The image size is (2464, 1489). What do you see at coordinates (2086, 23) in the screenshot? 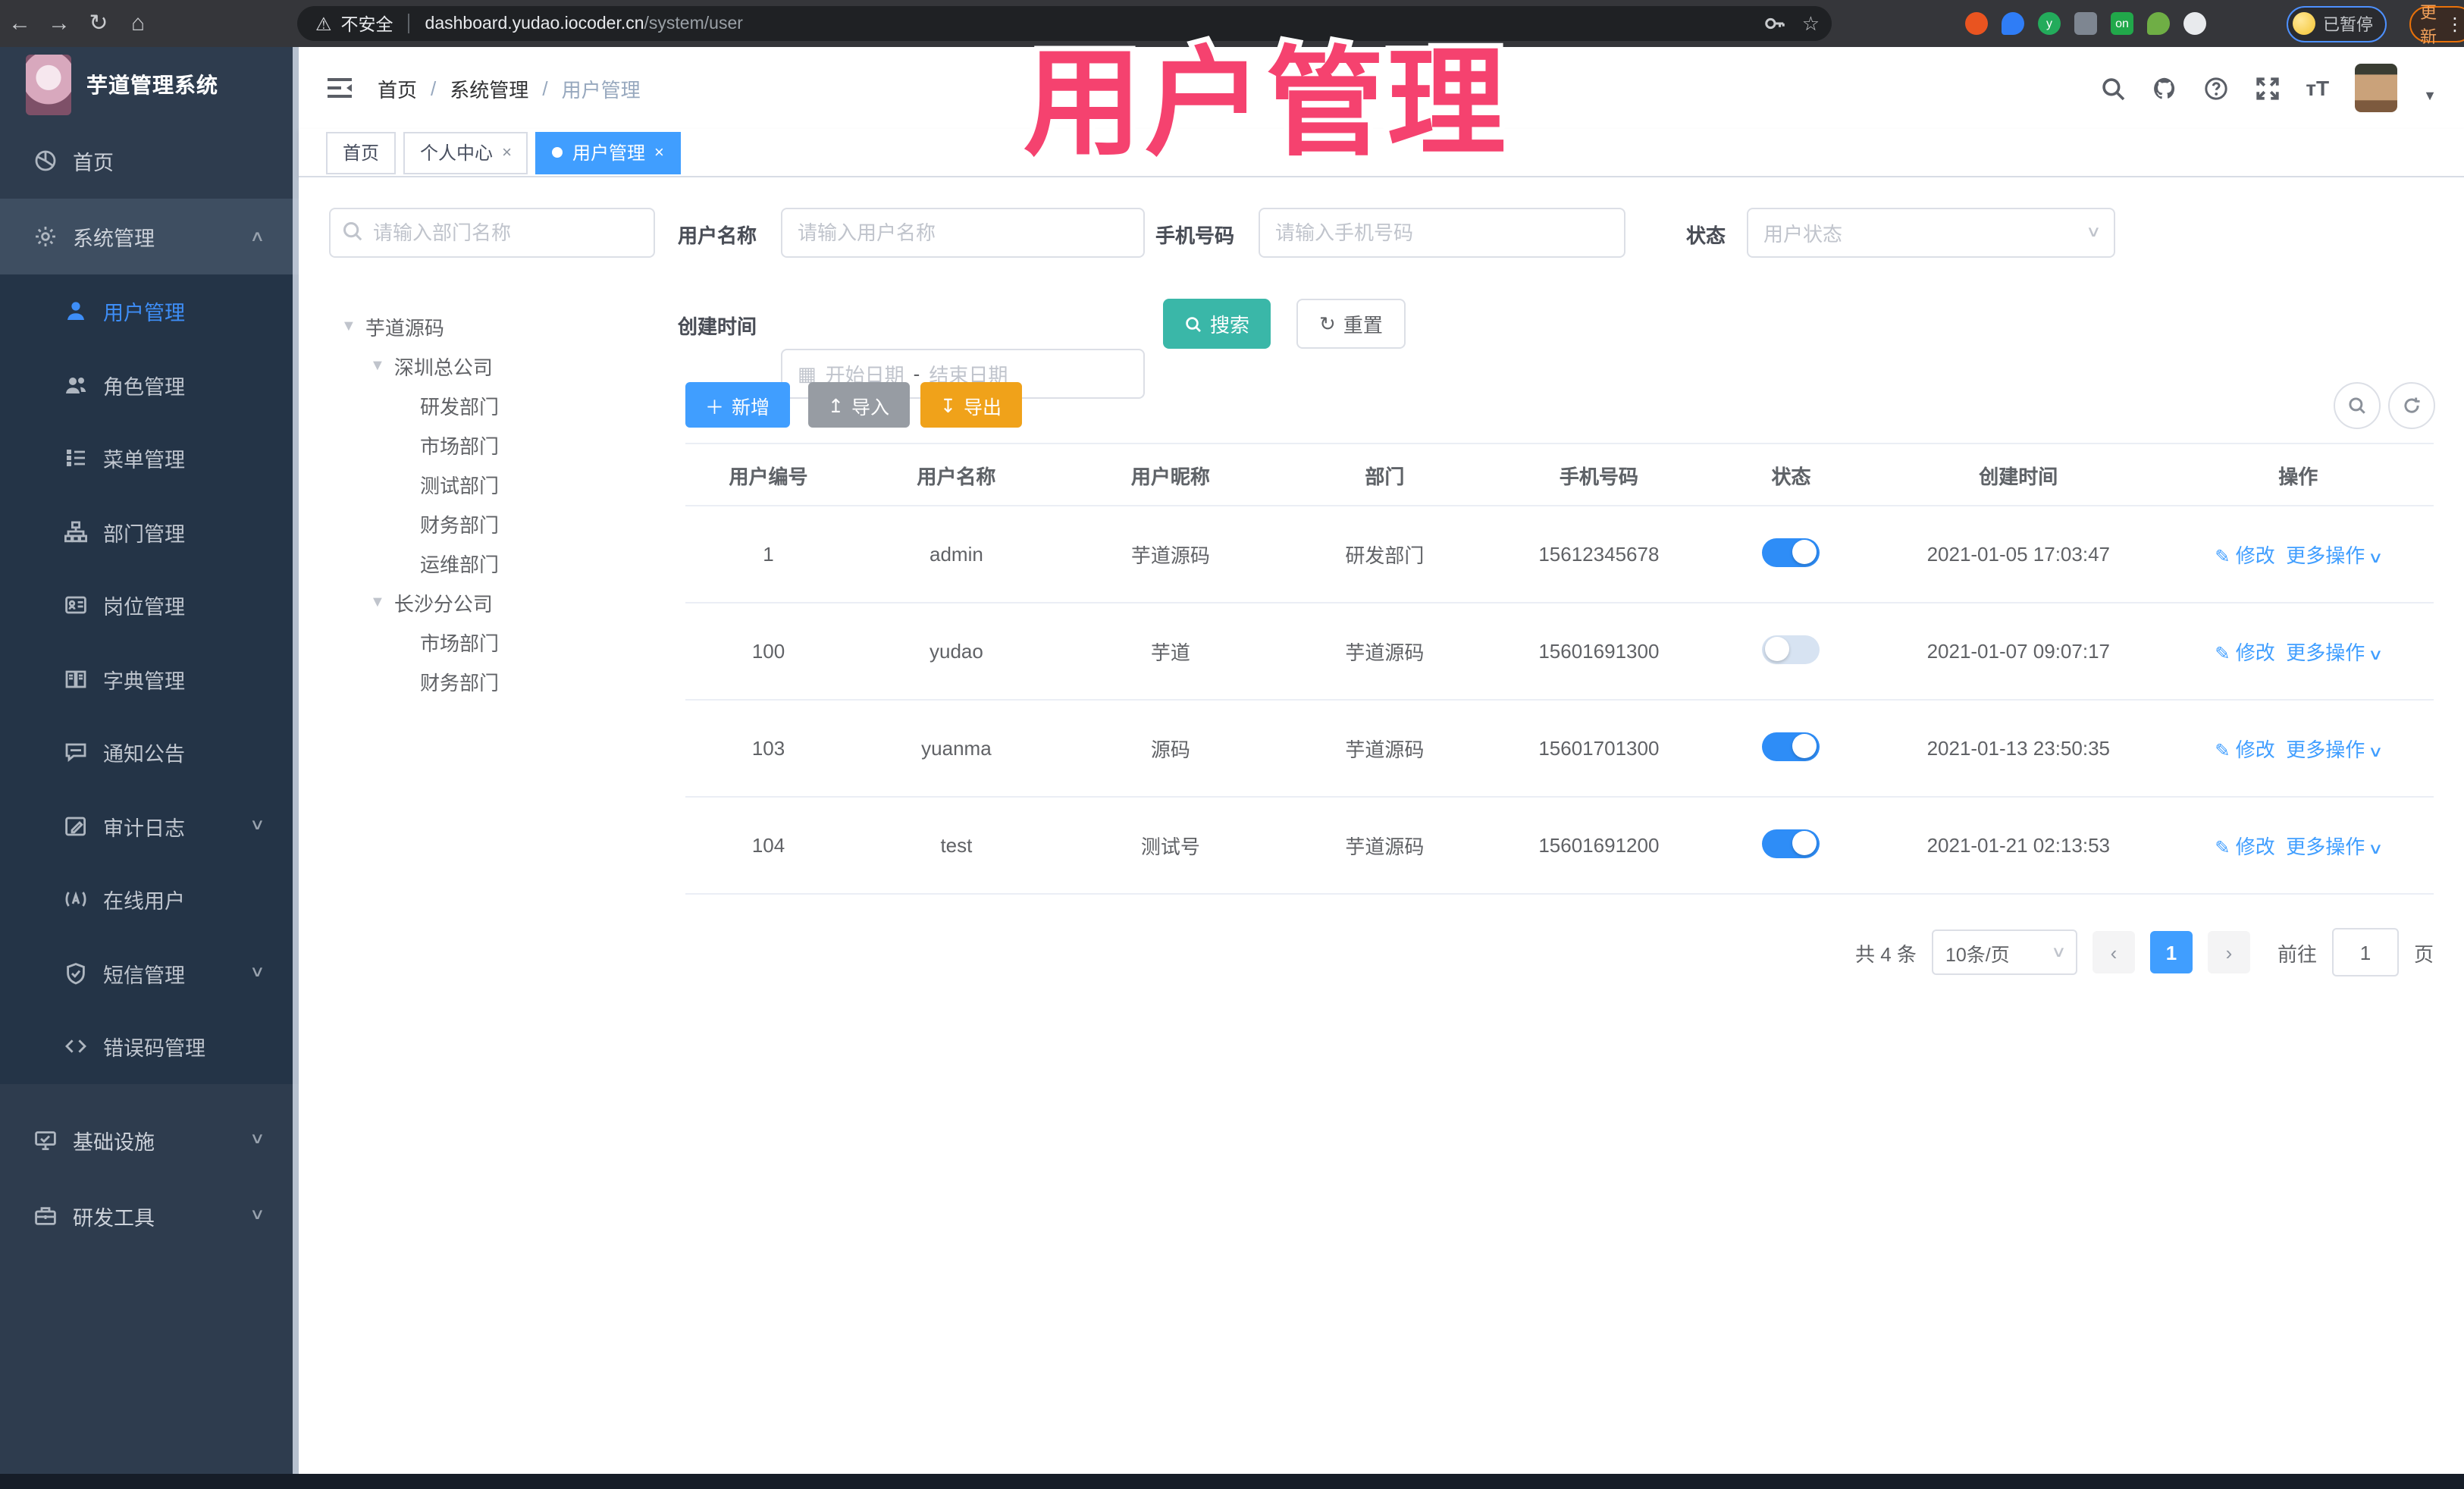
I see `grid-extension-icon` at bounding box center [2086, 23].